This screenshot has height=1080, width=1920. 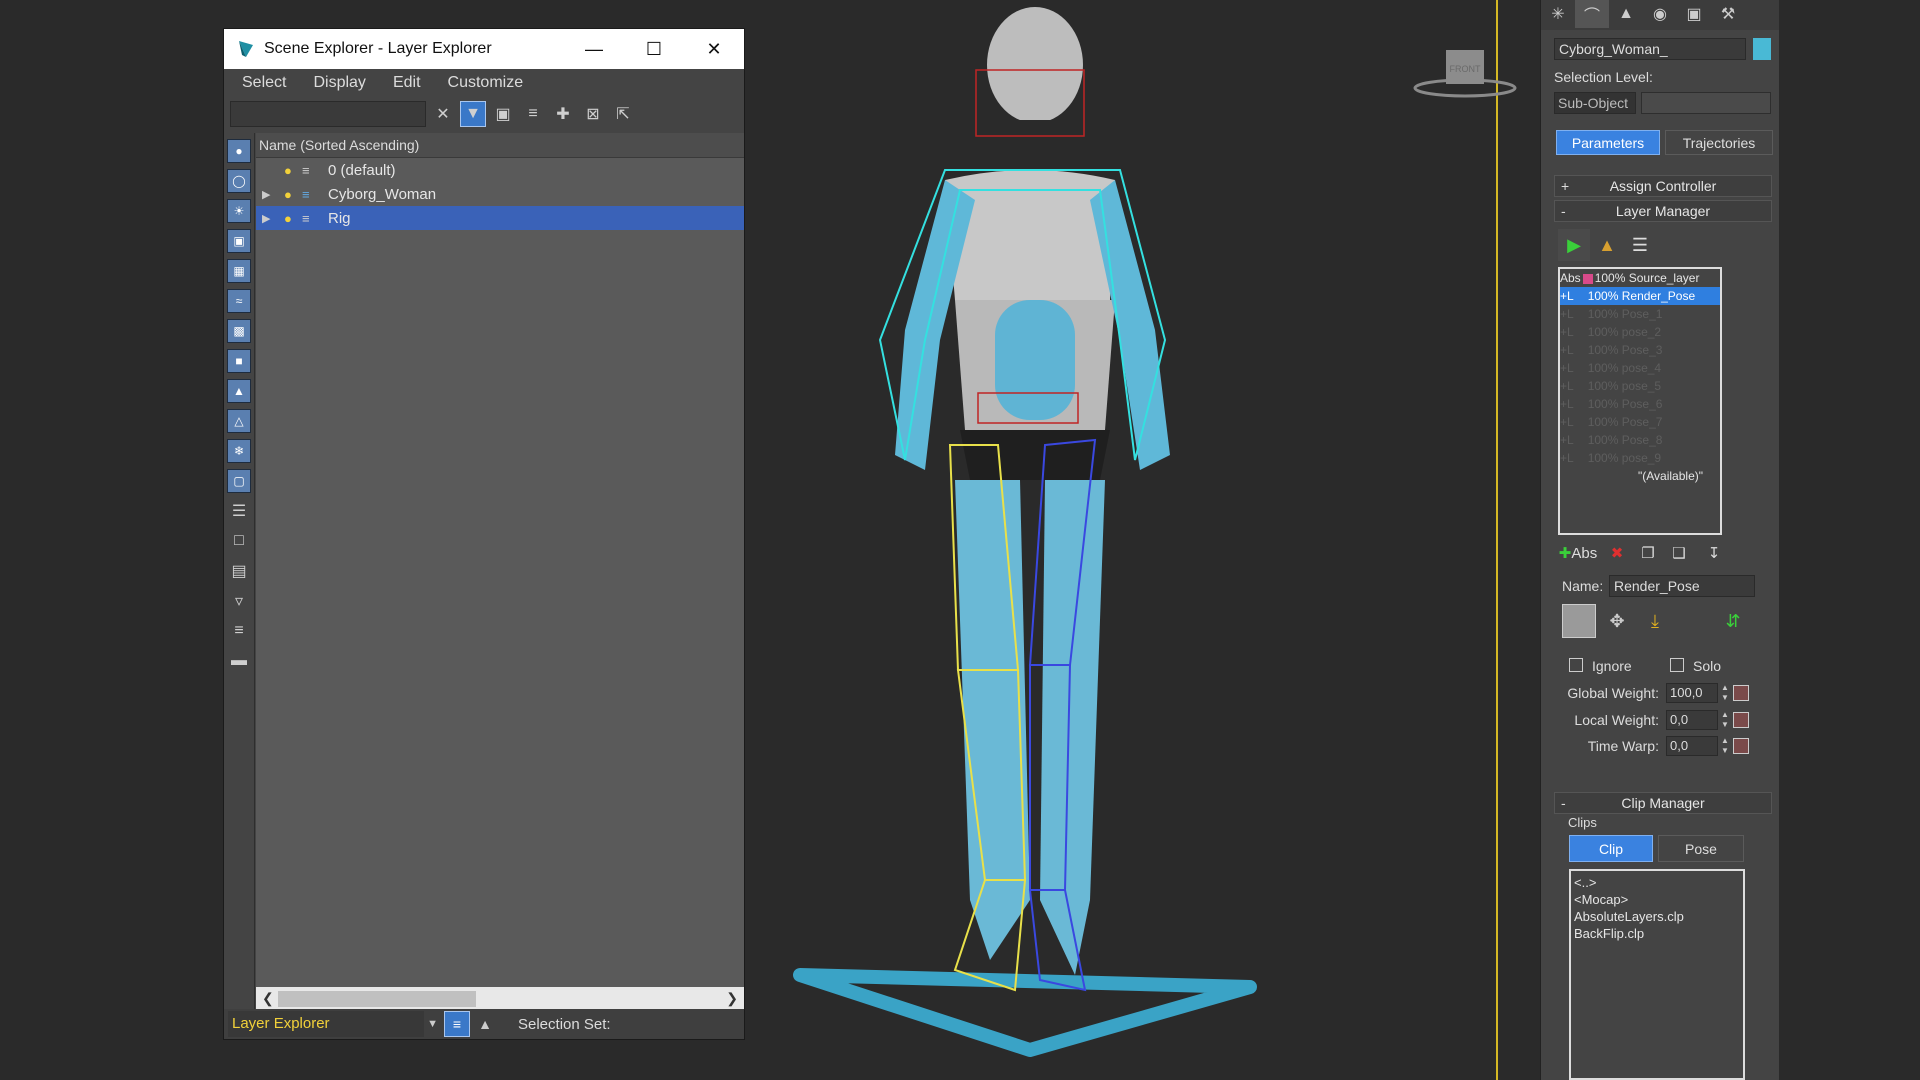 What do you see at coordinates (473, 114) in the screenshot?
I see `filter-toggle-button: ▼` at bounding box center [473, 114].